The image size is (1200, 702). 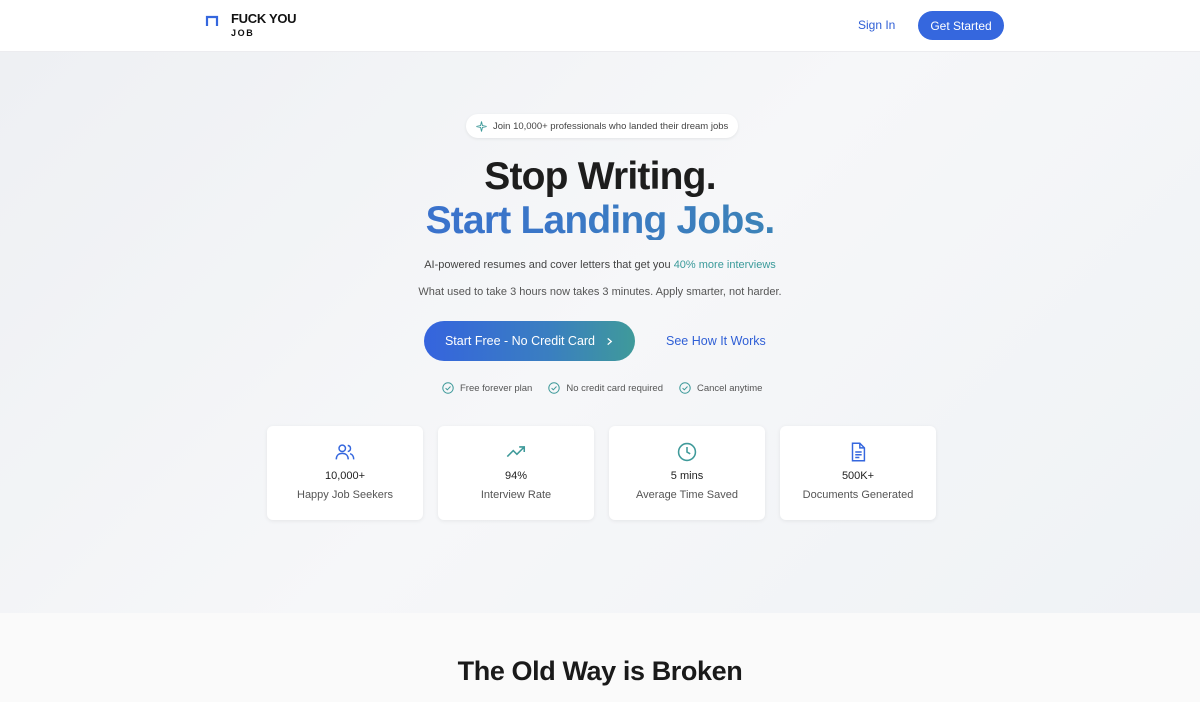 What do you see at coordinates (345, 452) in the screenshot?
I see `users-icon` at bounding box center [345, 452].